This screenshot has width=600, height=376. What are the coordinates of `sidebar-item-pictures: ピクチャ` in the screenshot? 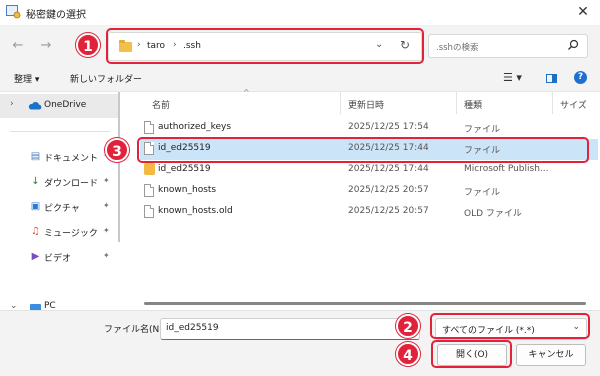 It's located at (62, 207).